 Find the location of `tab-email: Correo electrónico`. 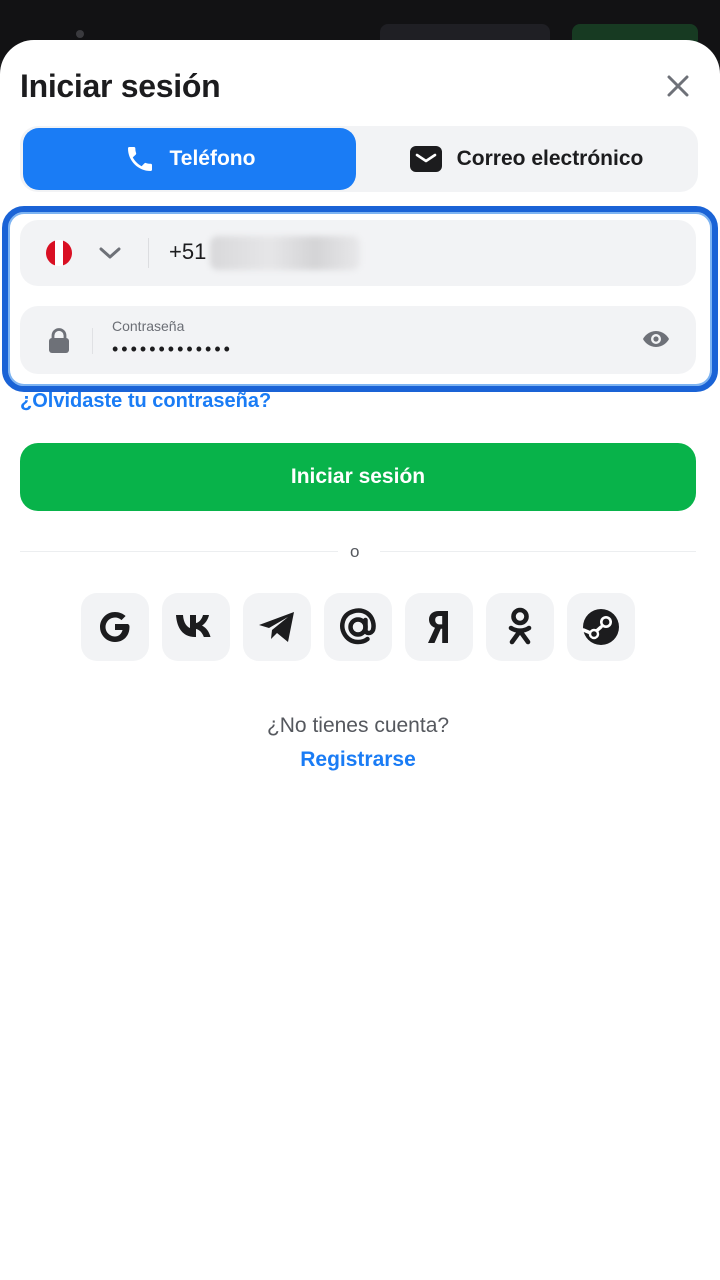

tab-email: Correo electrónico is located at coordinates (526, 159).